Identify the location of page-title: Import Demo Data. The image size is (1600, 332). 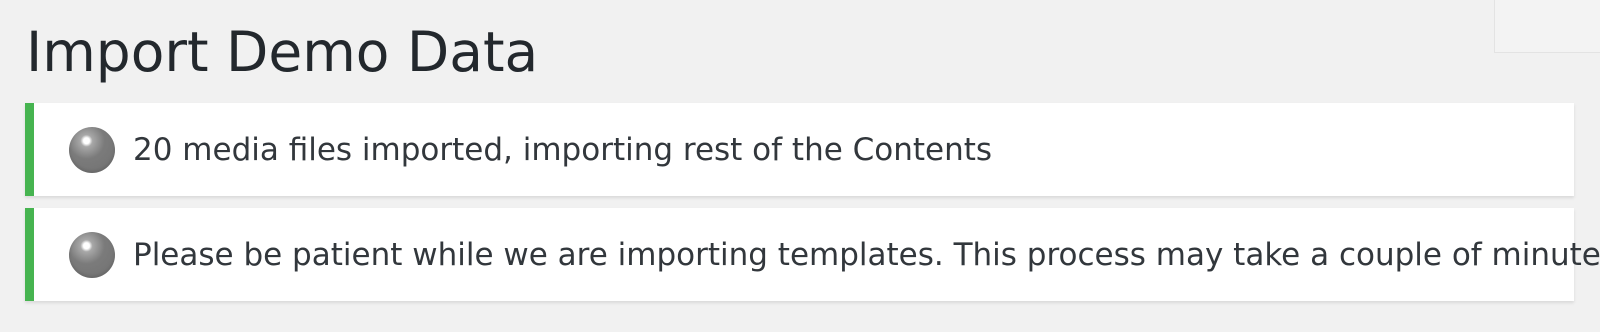
(282, 52).